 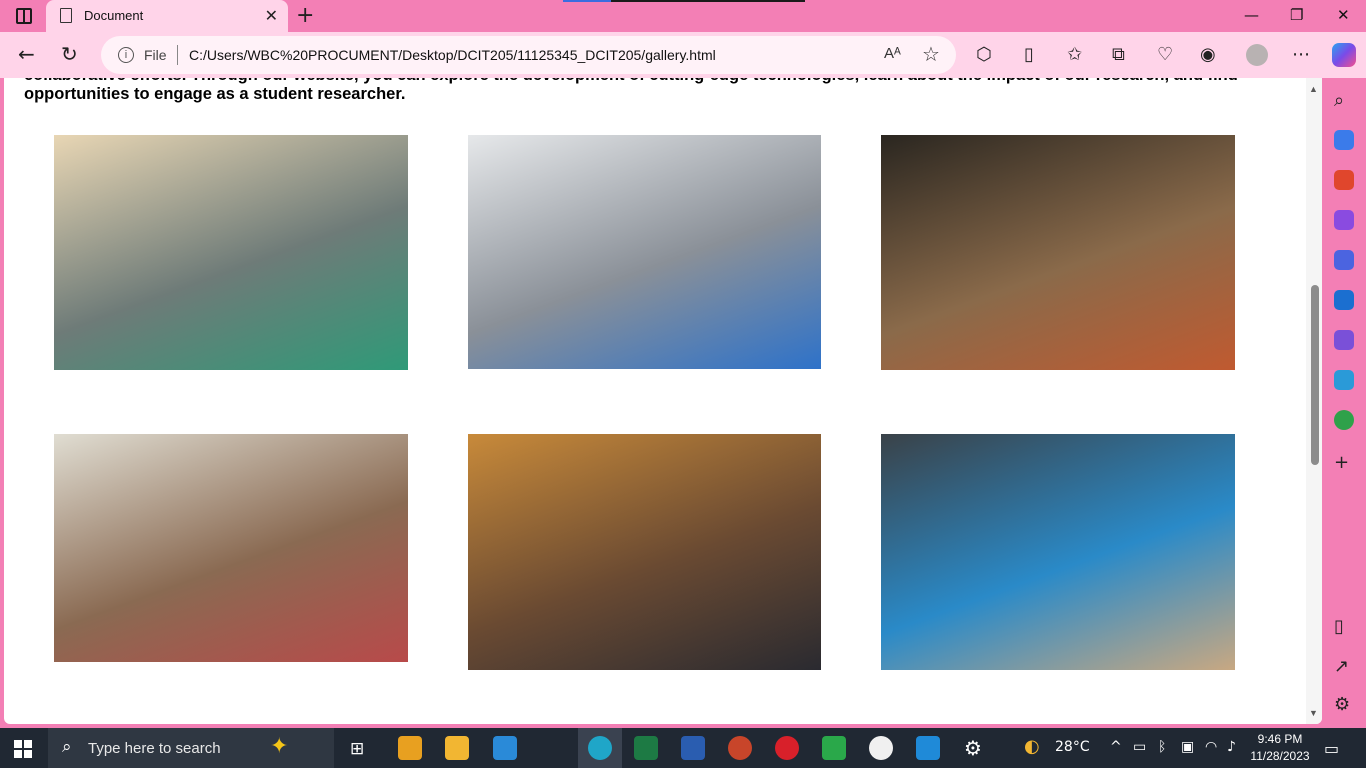 What do you see at coordinates (505, 748) in the screenshot?
I see `mail-icon` at bounding box center [505, 748].